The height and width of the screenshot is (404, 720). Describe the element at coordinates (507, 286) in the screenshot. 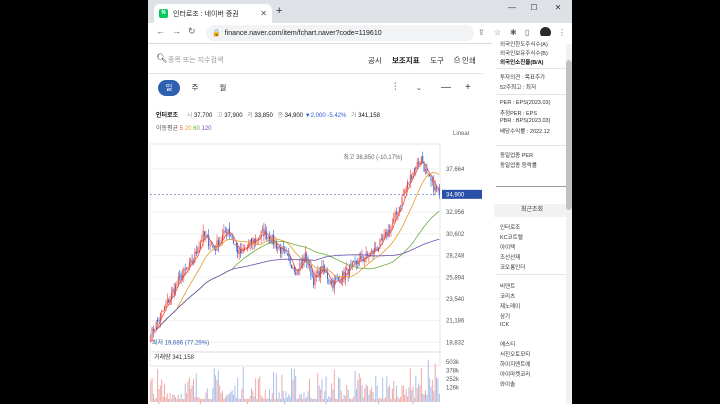

I see `related-item: 비덴트` at that location.